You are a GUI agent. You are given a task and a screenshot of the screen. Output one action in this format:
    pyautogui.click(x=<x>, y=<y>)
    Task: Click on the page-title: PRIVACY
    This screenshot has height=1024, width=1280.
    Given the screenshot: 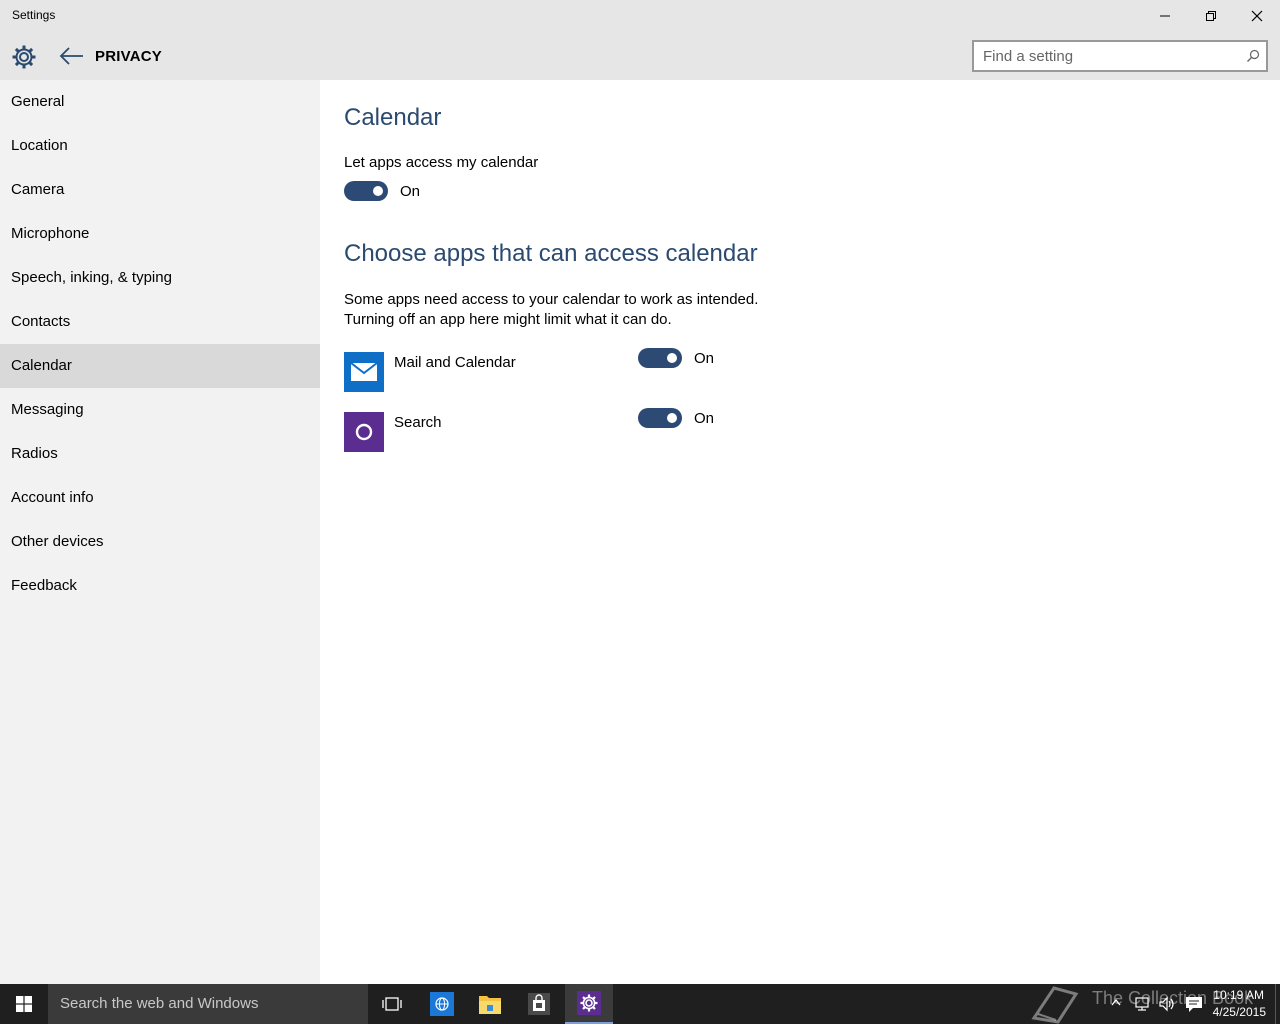 What is the action you would take?
    pyautogui.click(x=128, y=56)
    